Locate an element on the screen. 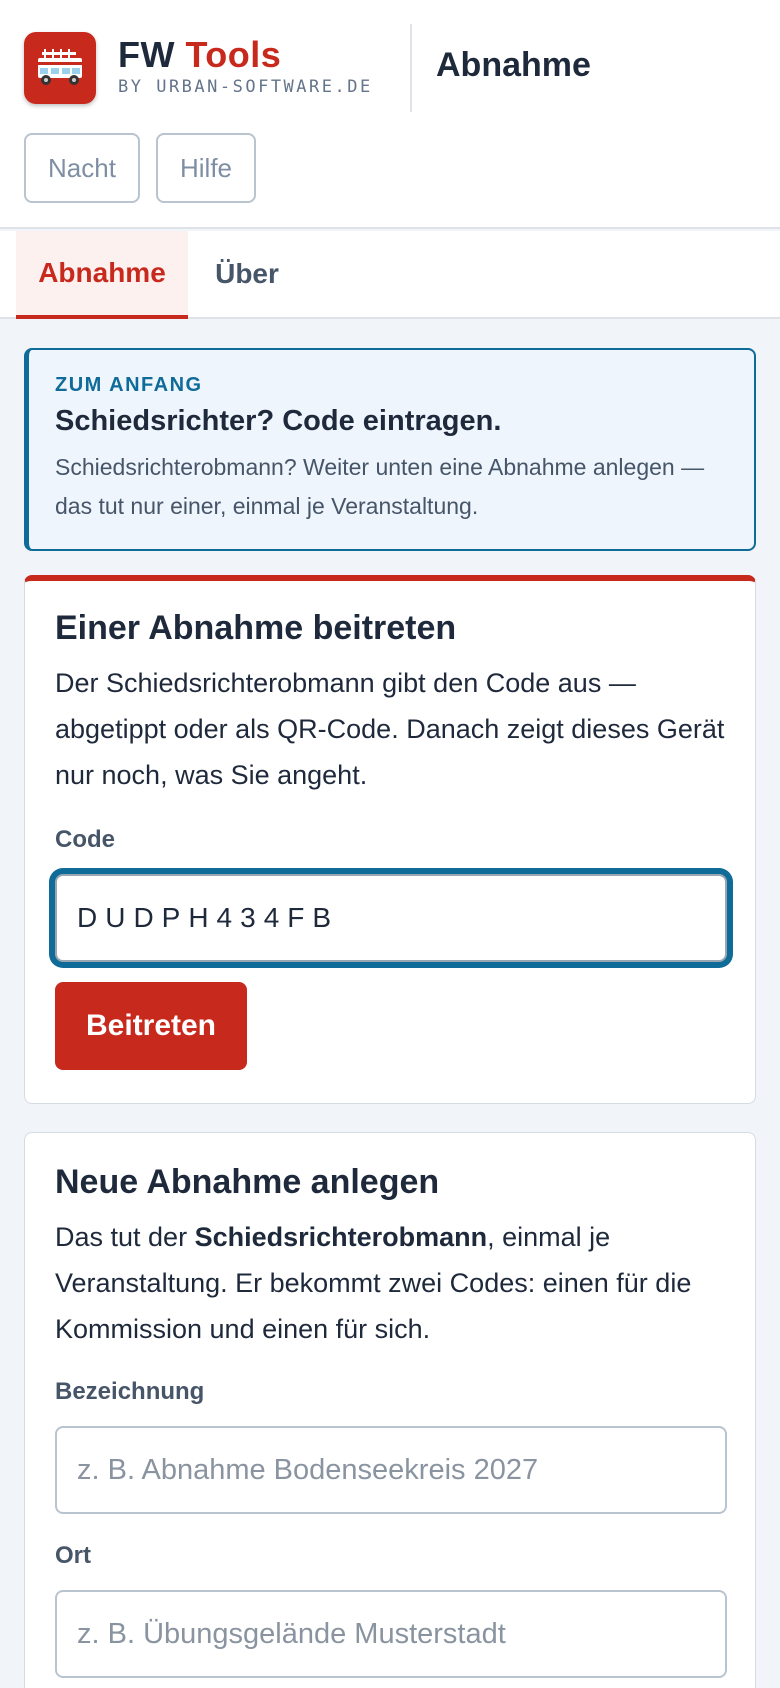 This screenshot has width=780, height=1688. join-title: Einer Abnahme beitreten is located at coordinates (256, 628).